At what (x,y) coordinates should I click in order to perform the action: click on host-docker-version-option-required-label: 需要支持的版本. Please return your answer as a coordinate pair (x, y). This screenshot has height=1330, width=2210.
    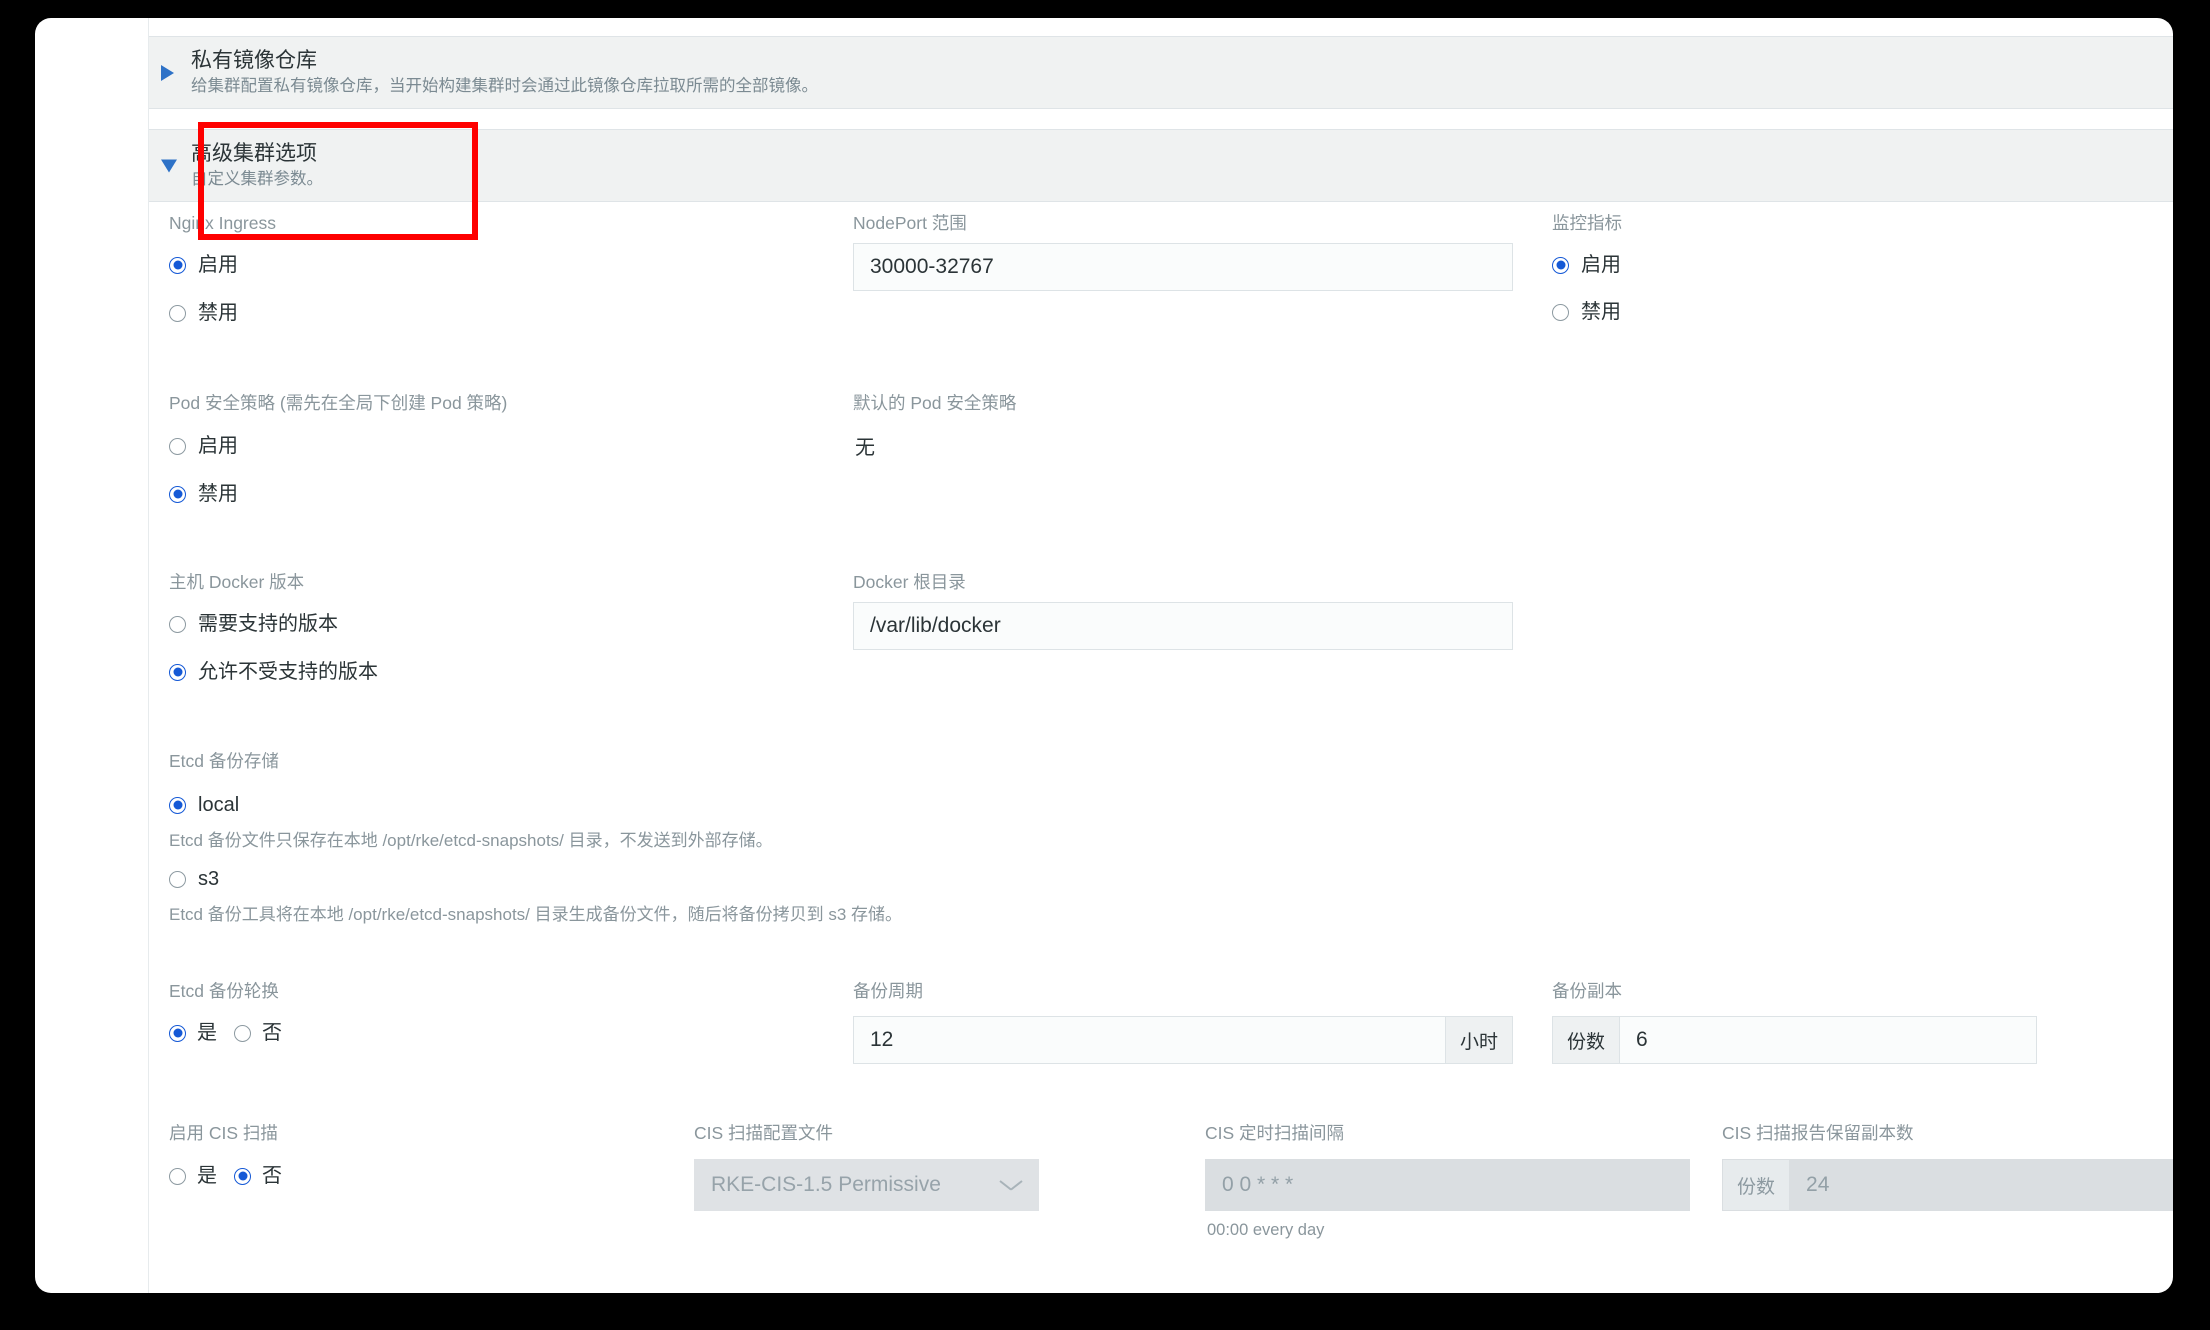
    Looking at the image, I should click on (268, 624).